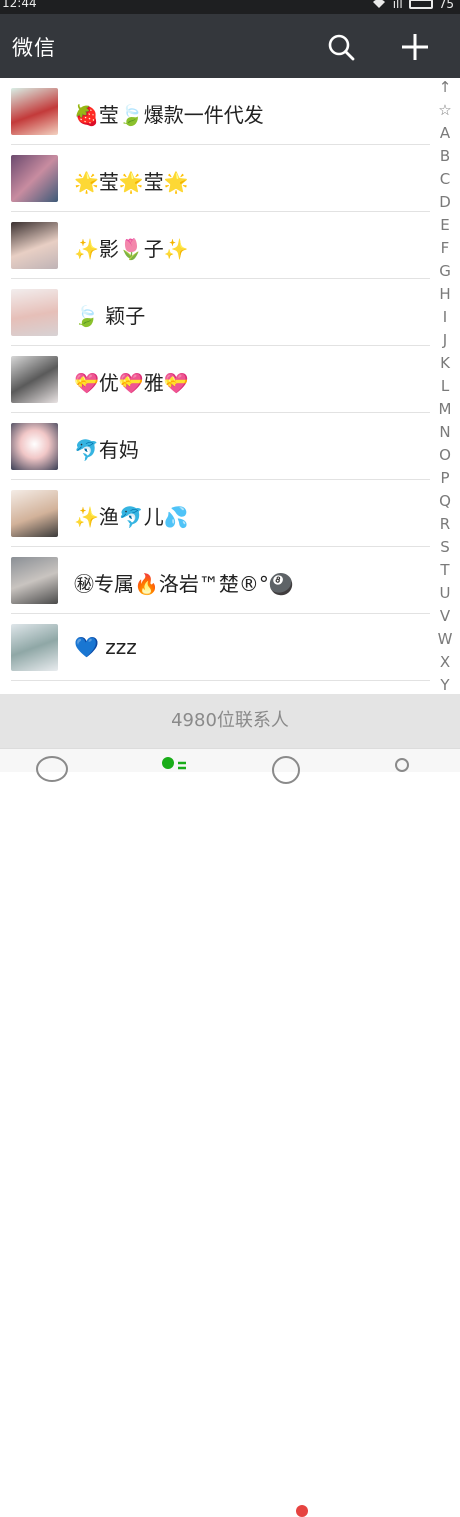  I want to click on index-letter: D, so click(445, 202).